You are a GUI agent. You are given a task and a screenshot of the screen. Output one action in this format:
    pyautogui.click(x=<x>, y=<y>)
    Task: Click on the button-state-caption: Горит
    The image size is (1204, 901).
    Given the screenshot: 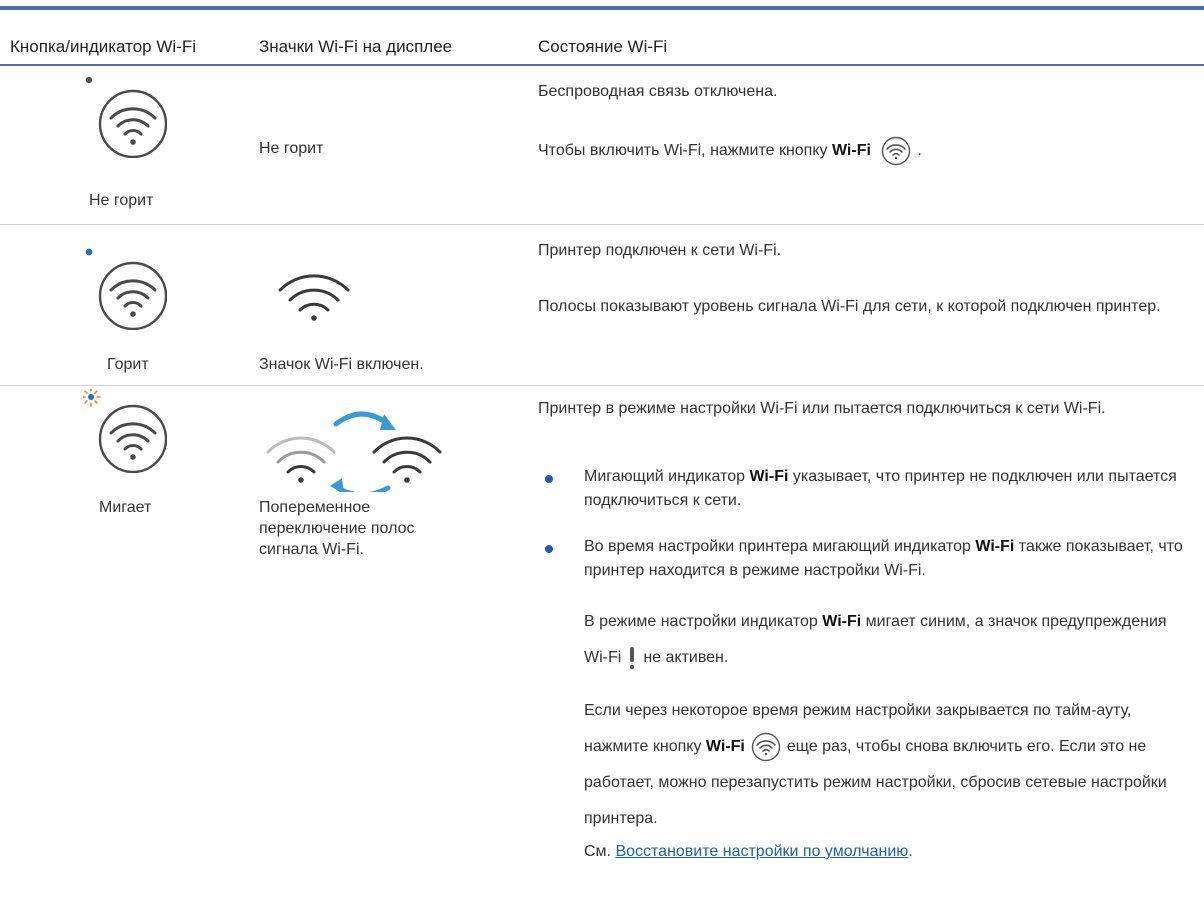 What is the action you would take?
    pyautogui.click(x=128, y=364)
    